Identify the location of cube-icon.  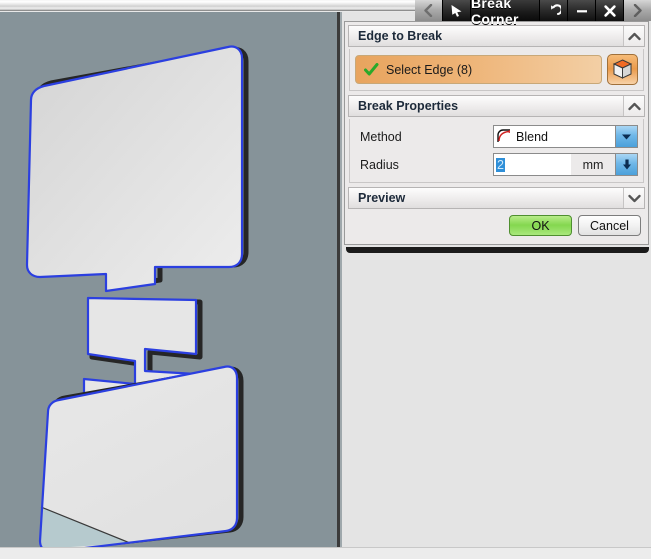
(622, 69).